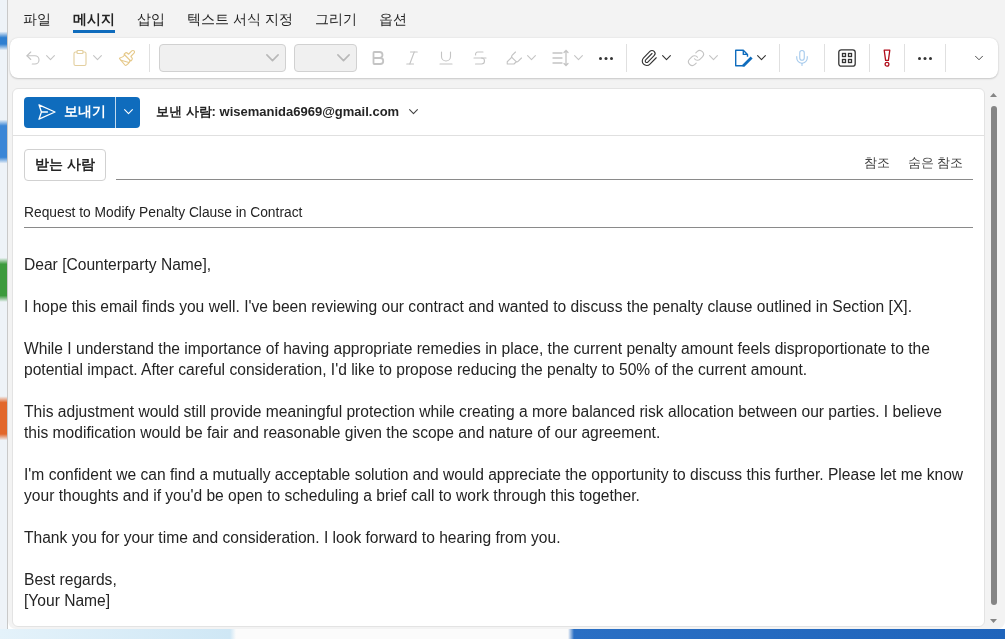 This screenshot has height=639, width=1005. I want to click on to-field: 참조 숨은 참조, so click(544, 164).